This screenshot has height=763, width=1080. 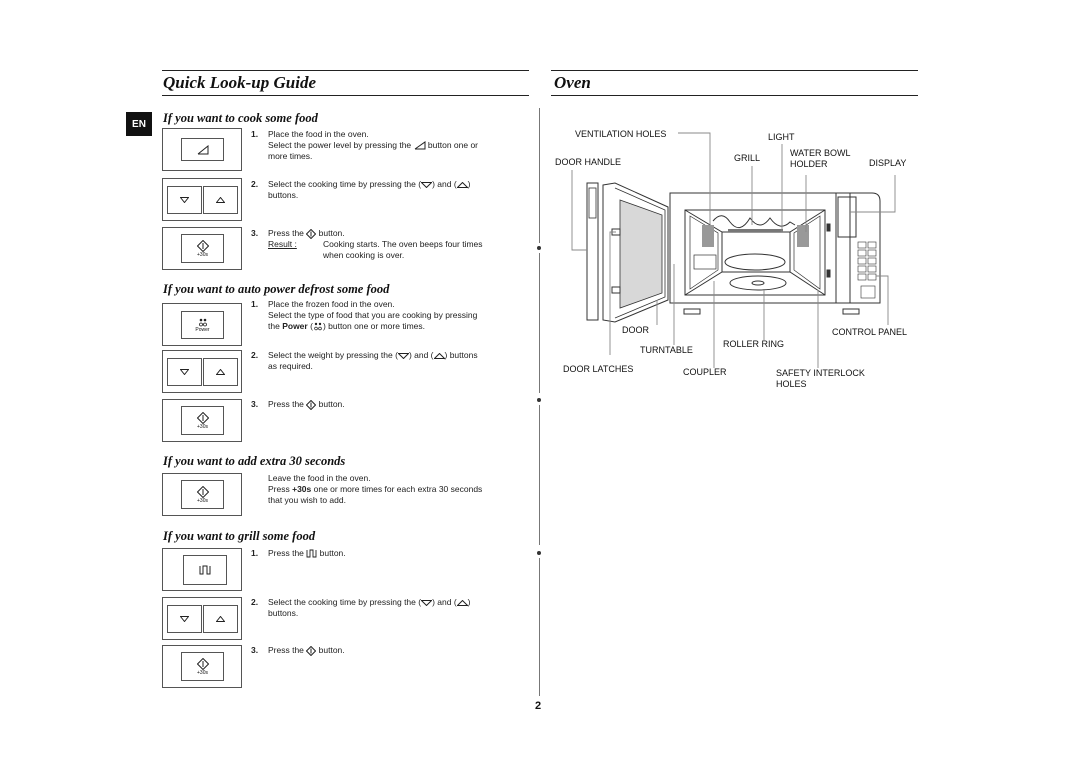 I want to click on oven-foot-left, so click(x=692, y=311).